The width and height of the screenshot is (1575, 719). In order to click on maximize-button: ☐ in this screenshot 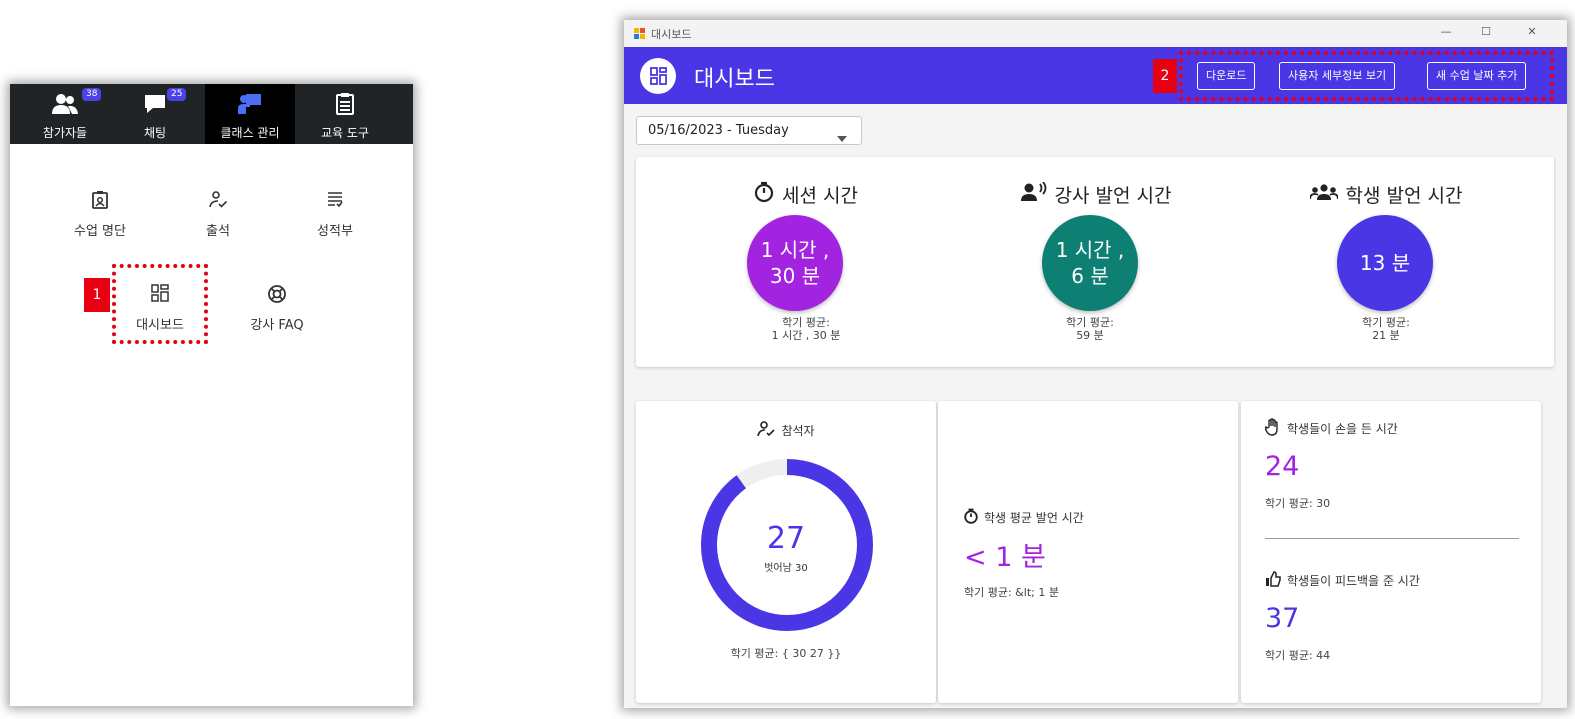, I will do `click(1486, 31)`.